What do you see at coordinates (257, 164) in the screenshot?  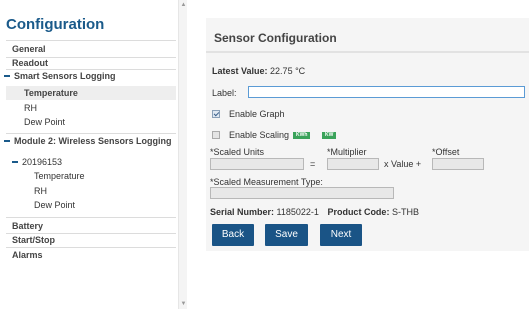 I see `scaled-units-input` at bounding box center [257, 164].